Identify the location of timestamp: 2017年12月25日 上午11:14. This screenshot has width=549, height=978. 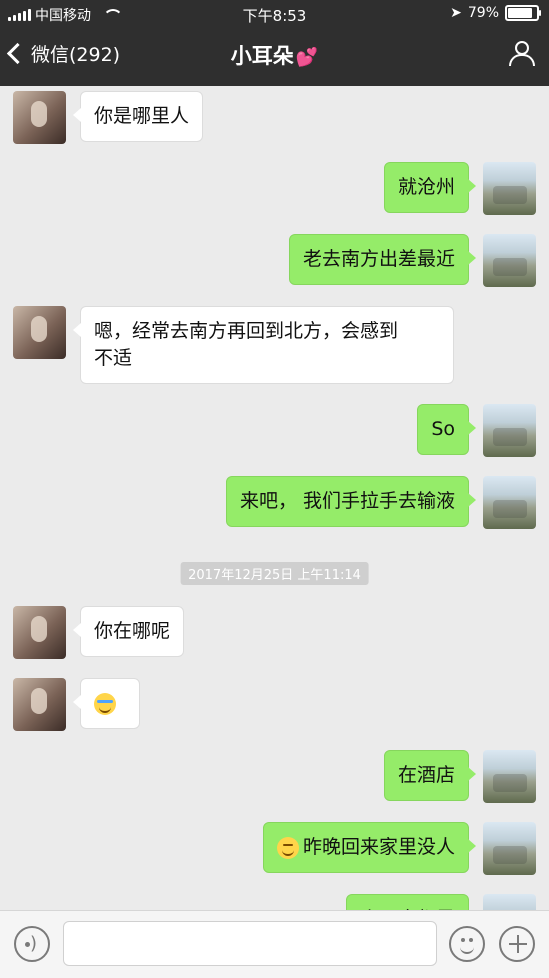
(274, 573).